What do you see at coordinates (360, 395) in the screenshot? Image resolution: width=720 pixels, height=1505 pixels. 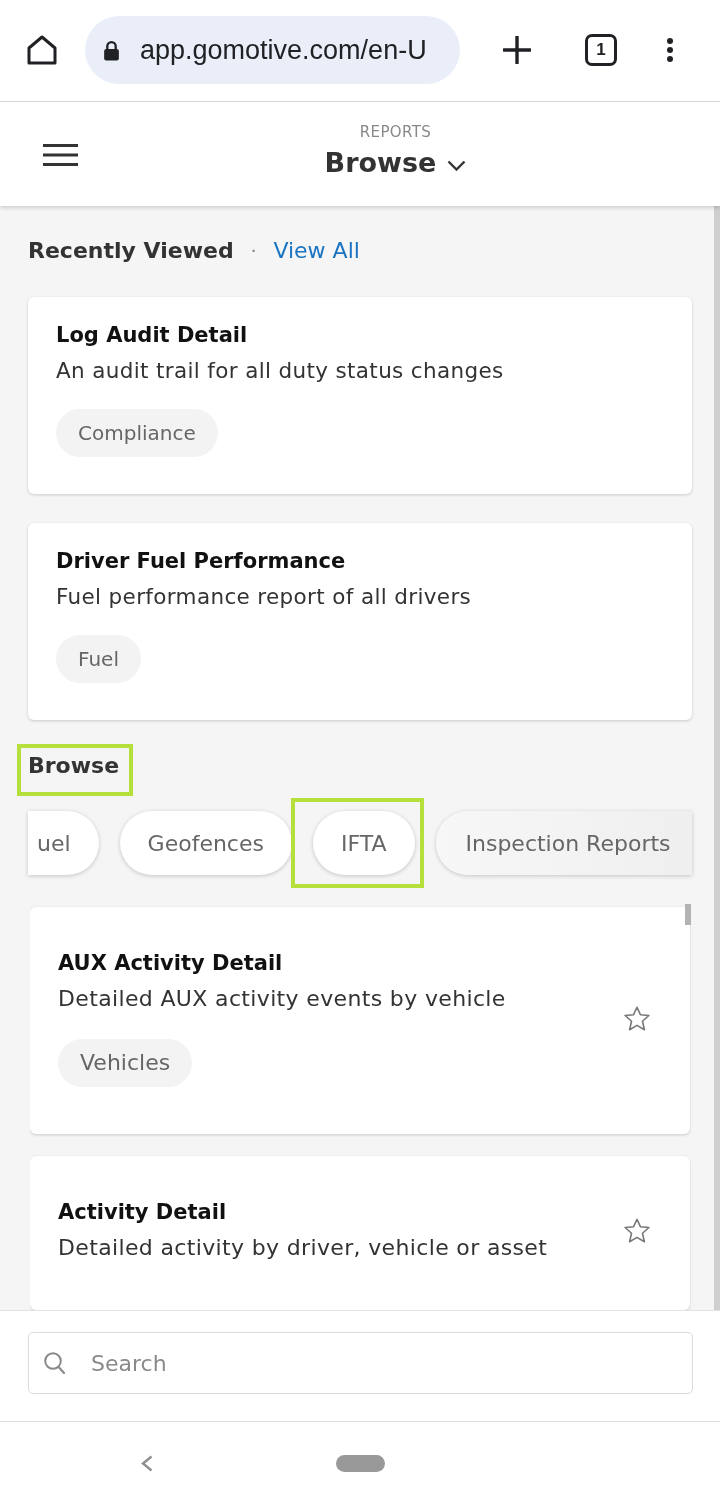 I see `report-card: Log Audit Detail An audit trail for all duty status changes Compliance` at bounding box center [360, 395].